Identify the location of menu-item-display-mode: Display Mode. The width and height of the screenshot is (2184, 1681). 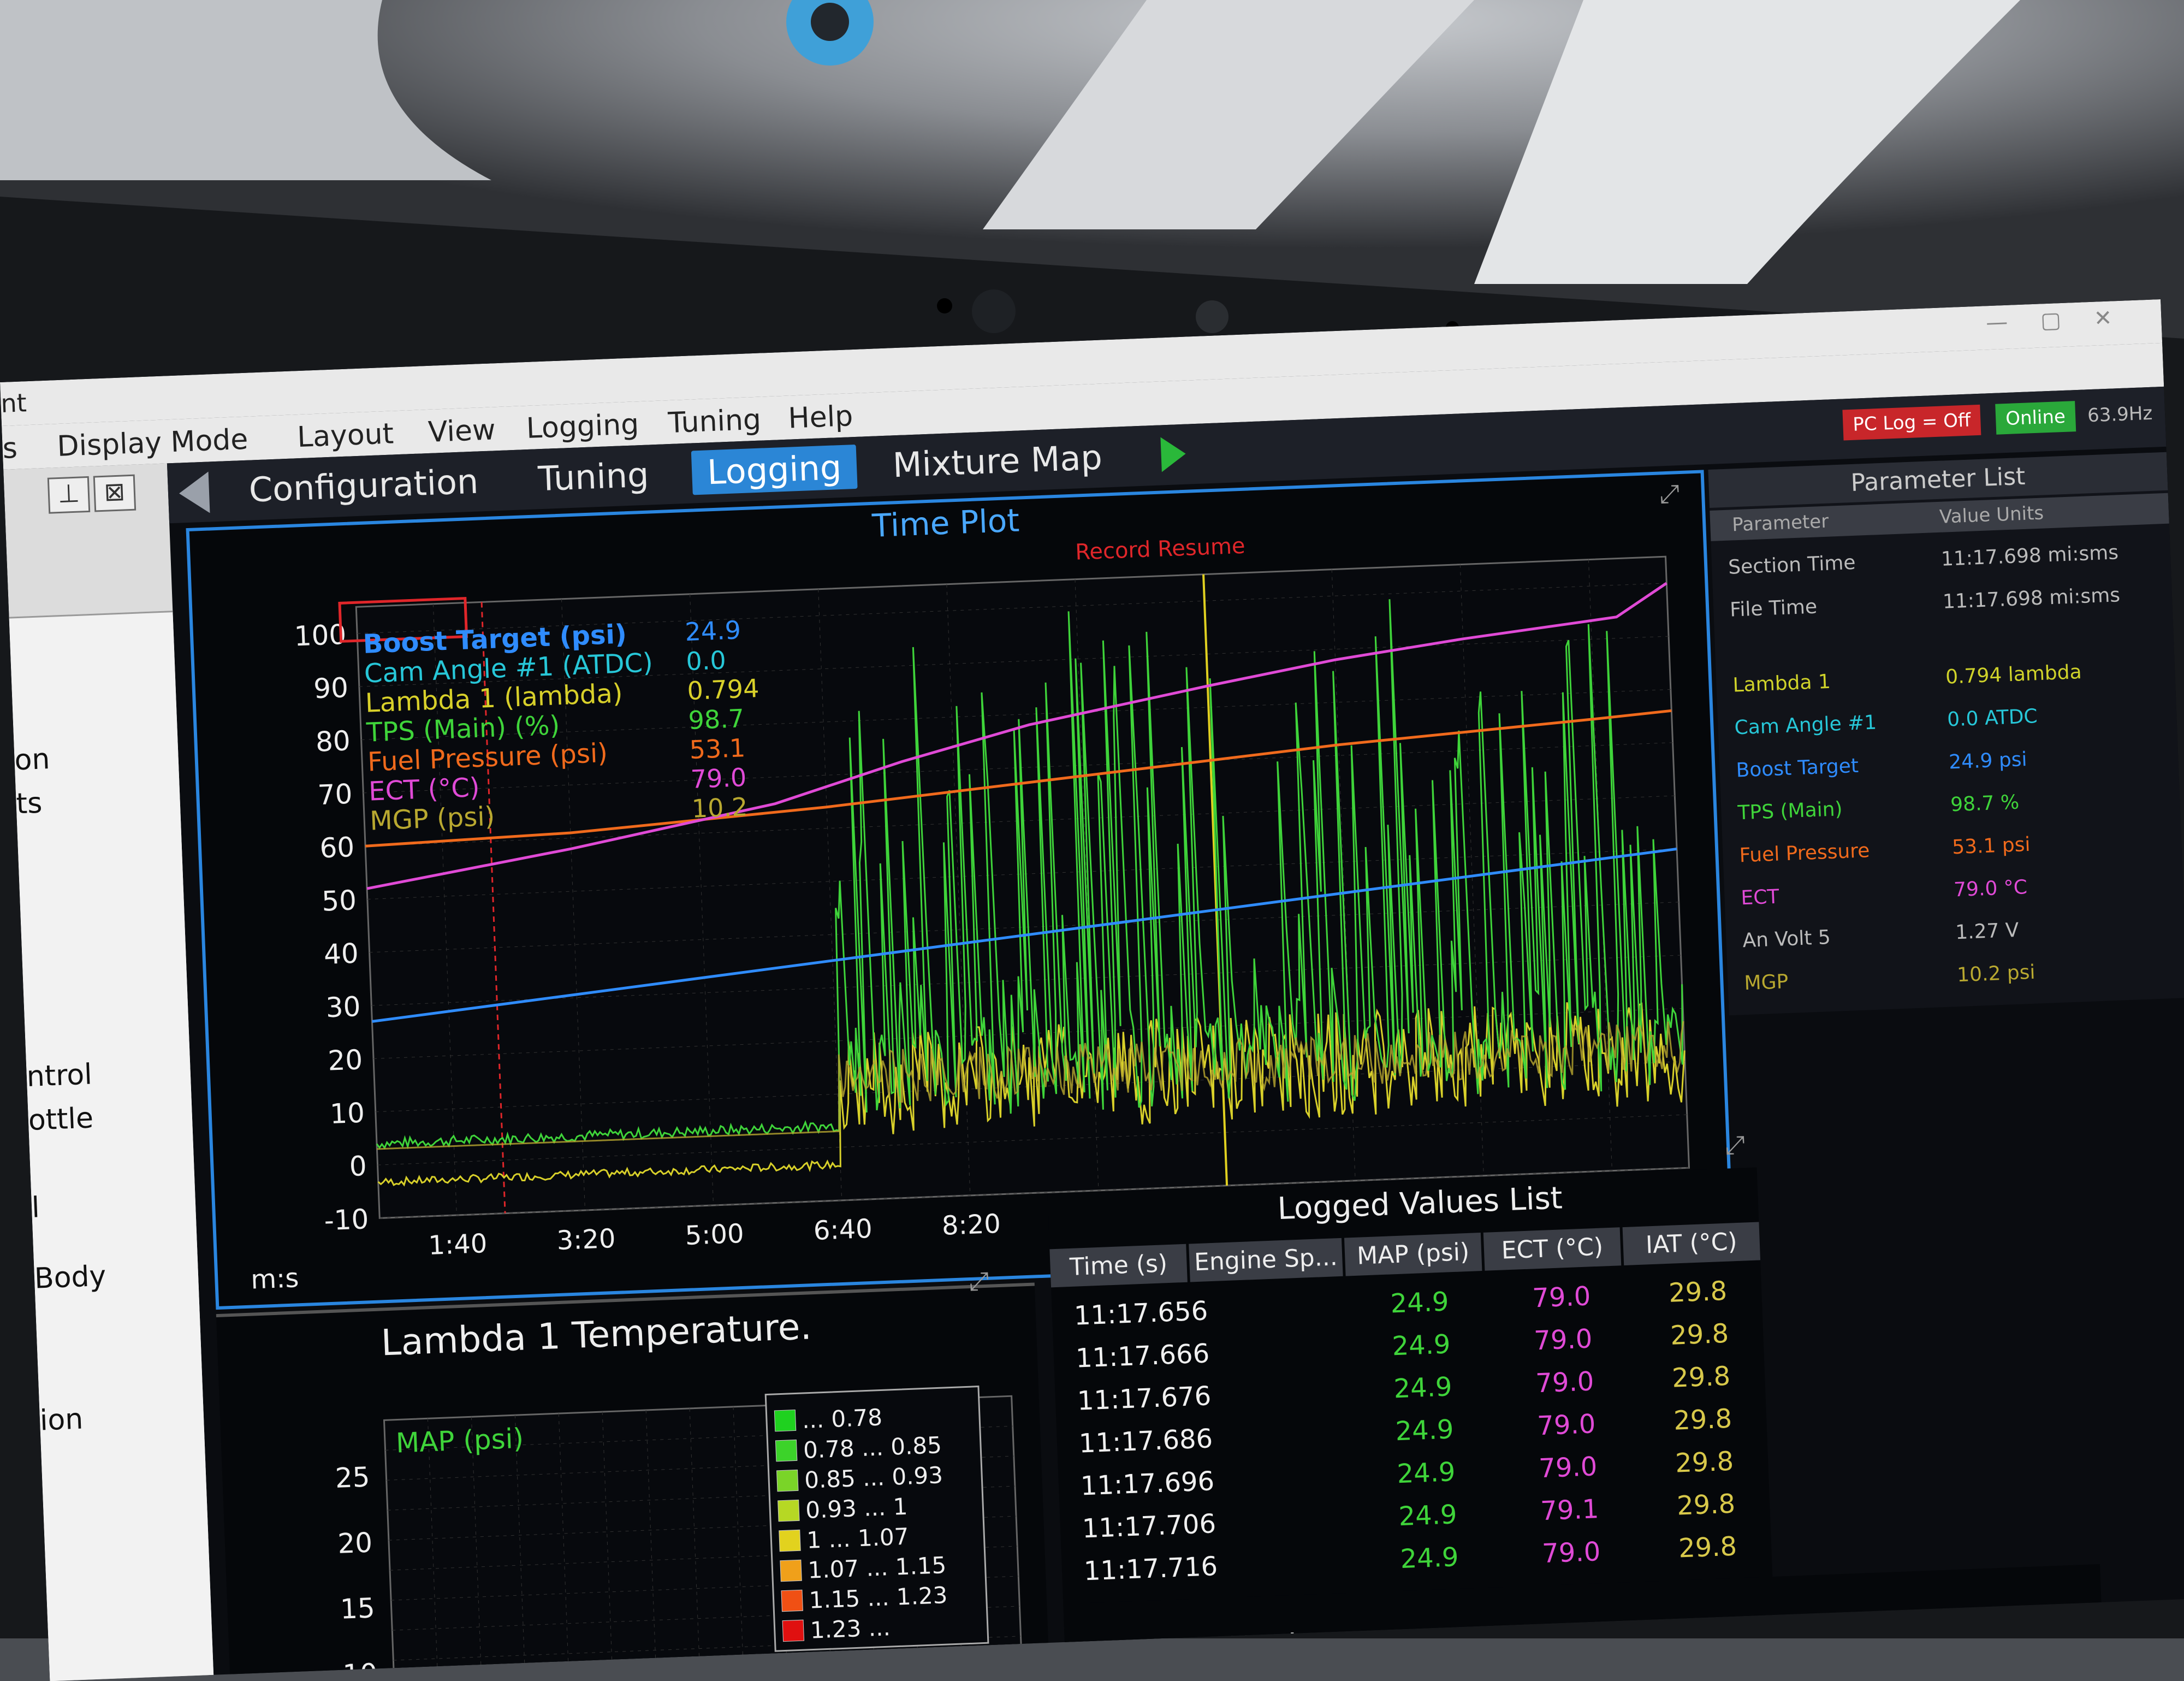
(152, 443).